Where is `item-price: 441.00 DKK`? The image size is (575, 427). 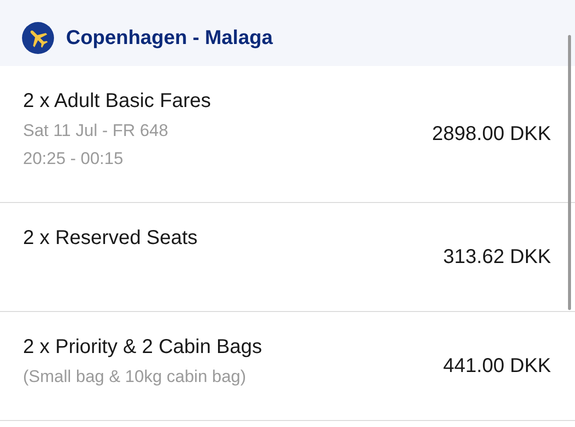
item-price: 441.00 DKK is located at coordinates (497, 366).